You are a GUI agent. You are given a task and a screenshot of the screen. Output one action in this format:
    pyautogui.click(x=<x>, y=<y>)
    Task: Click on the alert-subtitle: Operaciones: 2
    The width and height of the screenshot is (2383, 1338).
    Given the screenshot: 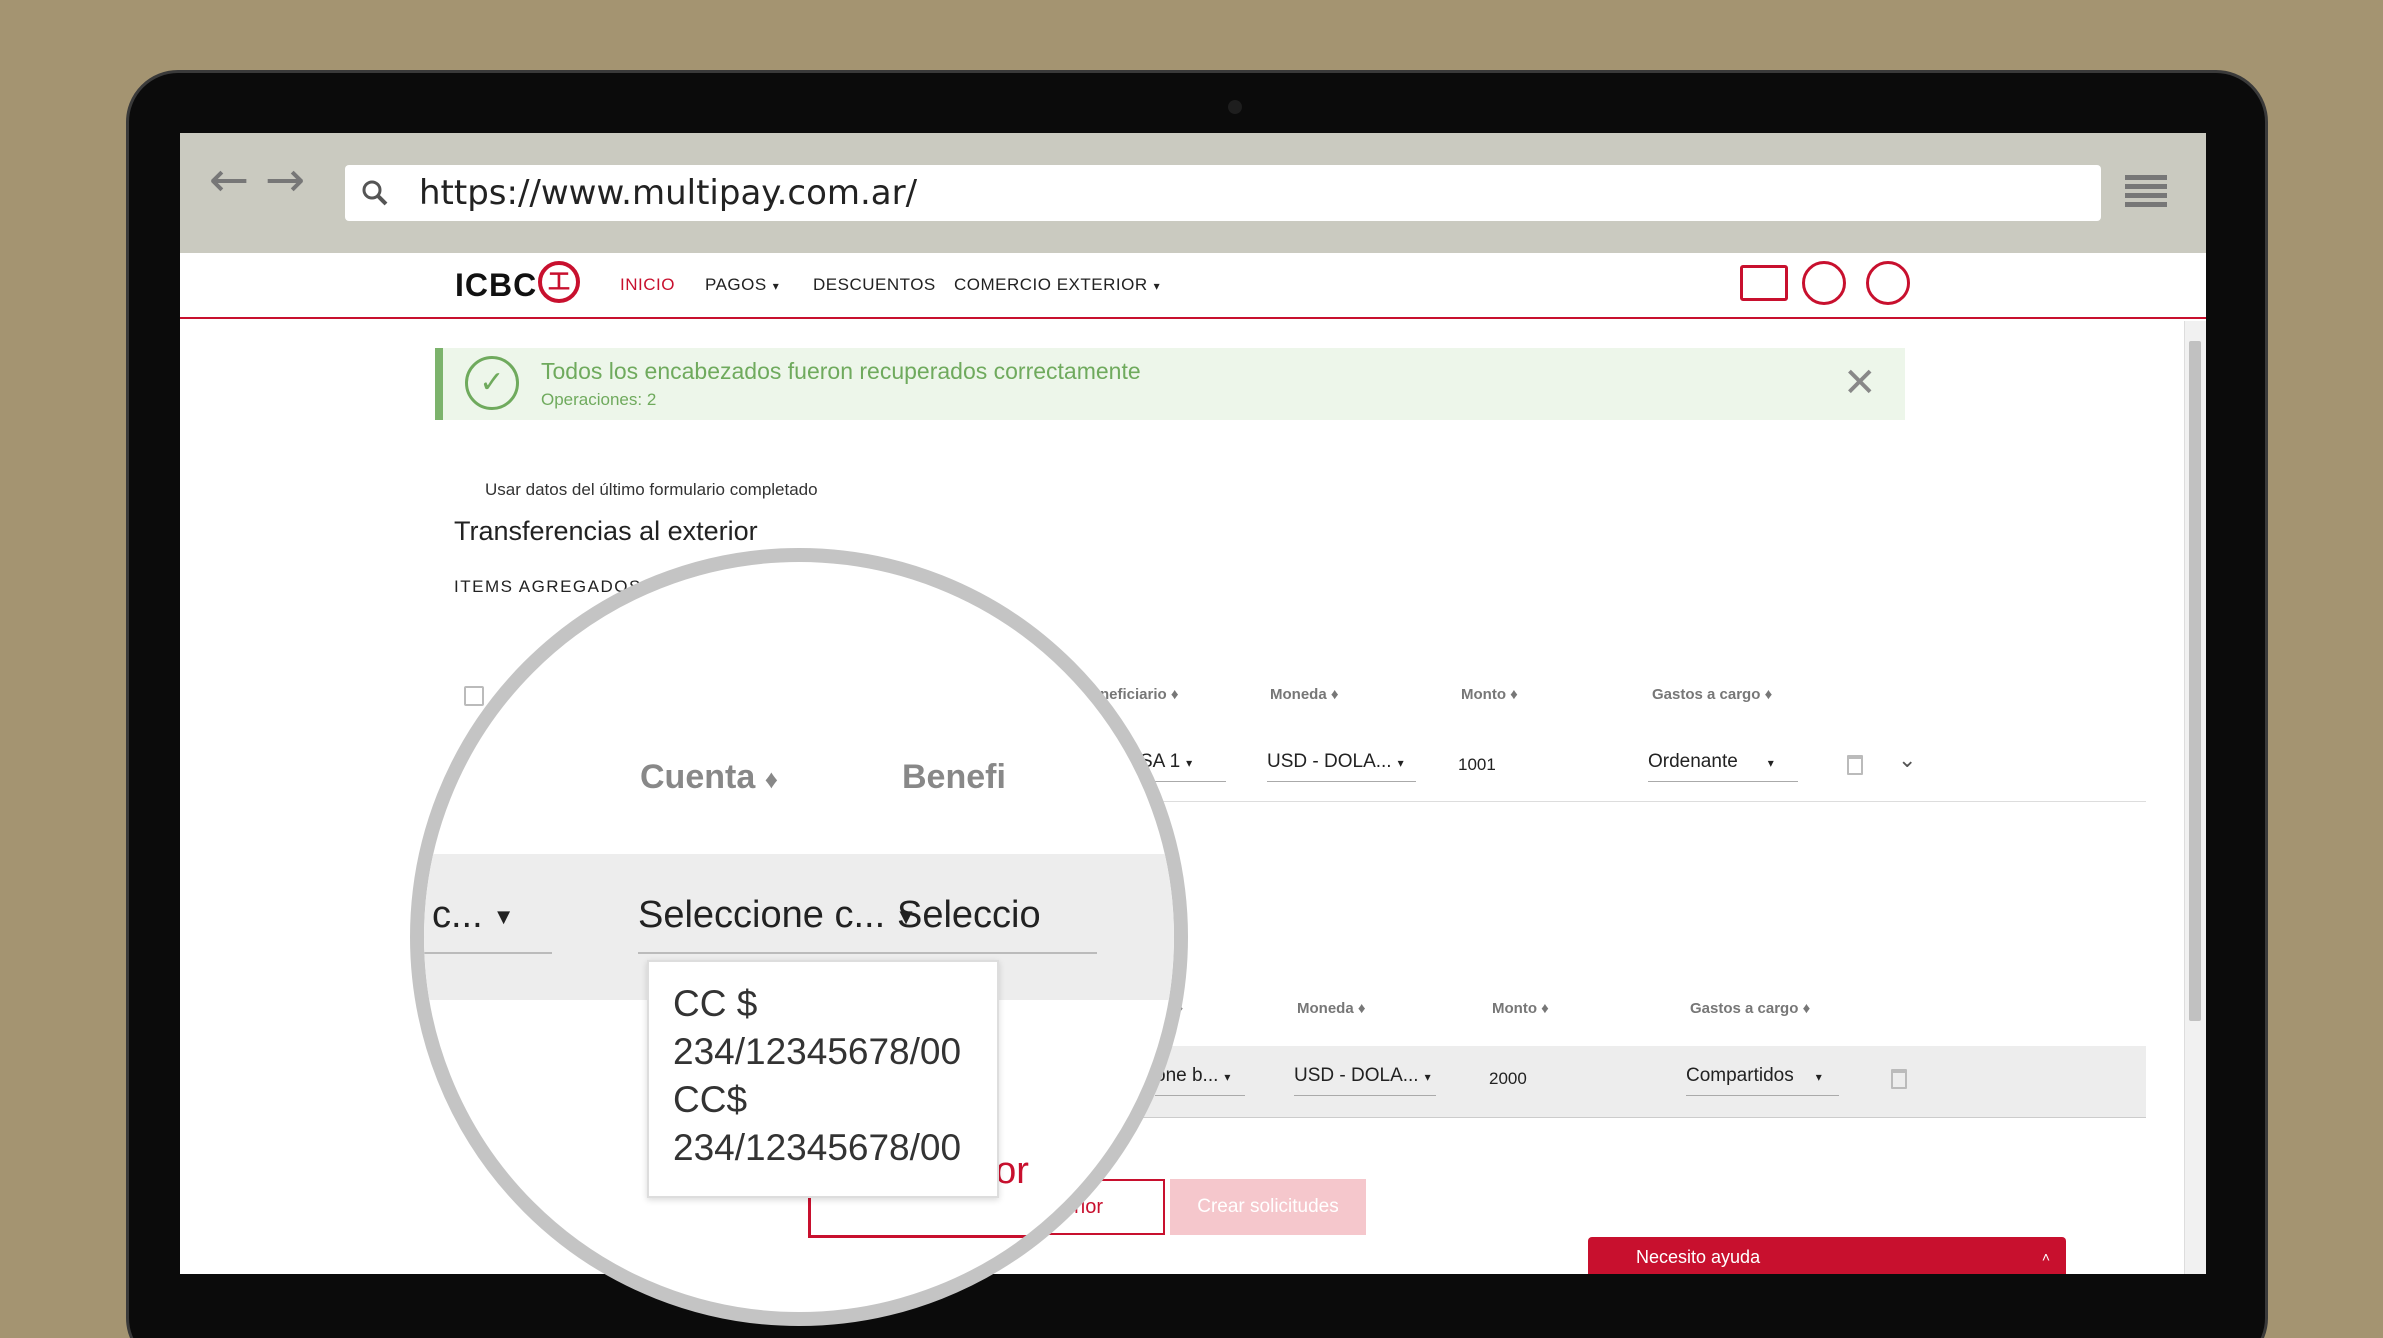 What is the action you would take?
    pyautogui.click(x=599, y=399)
    